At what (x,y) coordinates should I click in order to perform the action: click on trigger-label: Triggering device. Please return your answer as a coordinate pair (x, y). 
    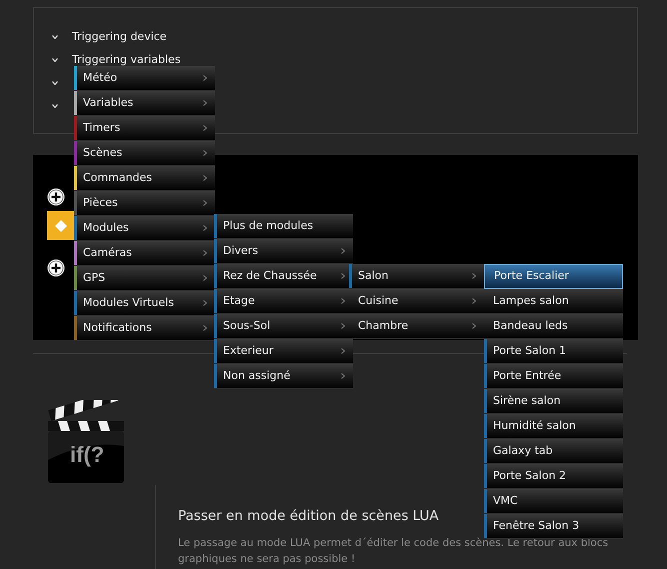
    Looking at the image, I should click on (119, 36).